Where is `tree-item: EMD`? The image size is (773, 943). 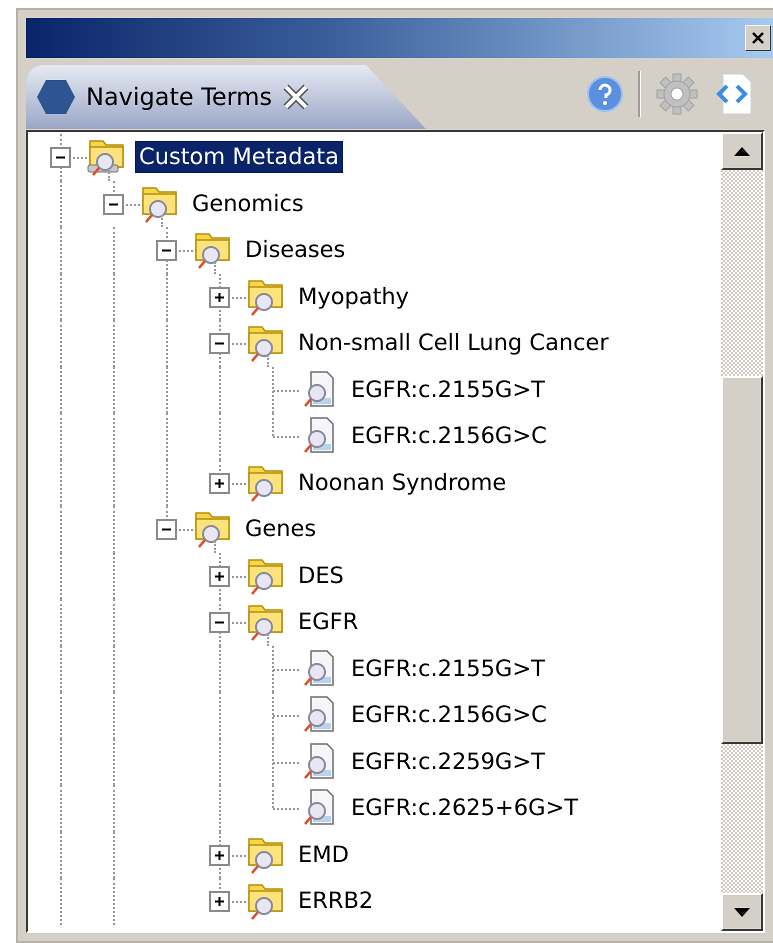 tree-item: EMD is located at coordinates (323, 854).